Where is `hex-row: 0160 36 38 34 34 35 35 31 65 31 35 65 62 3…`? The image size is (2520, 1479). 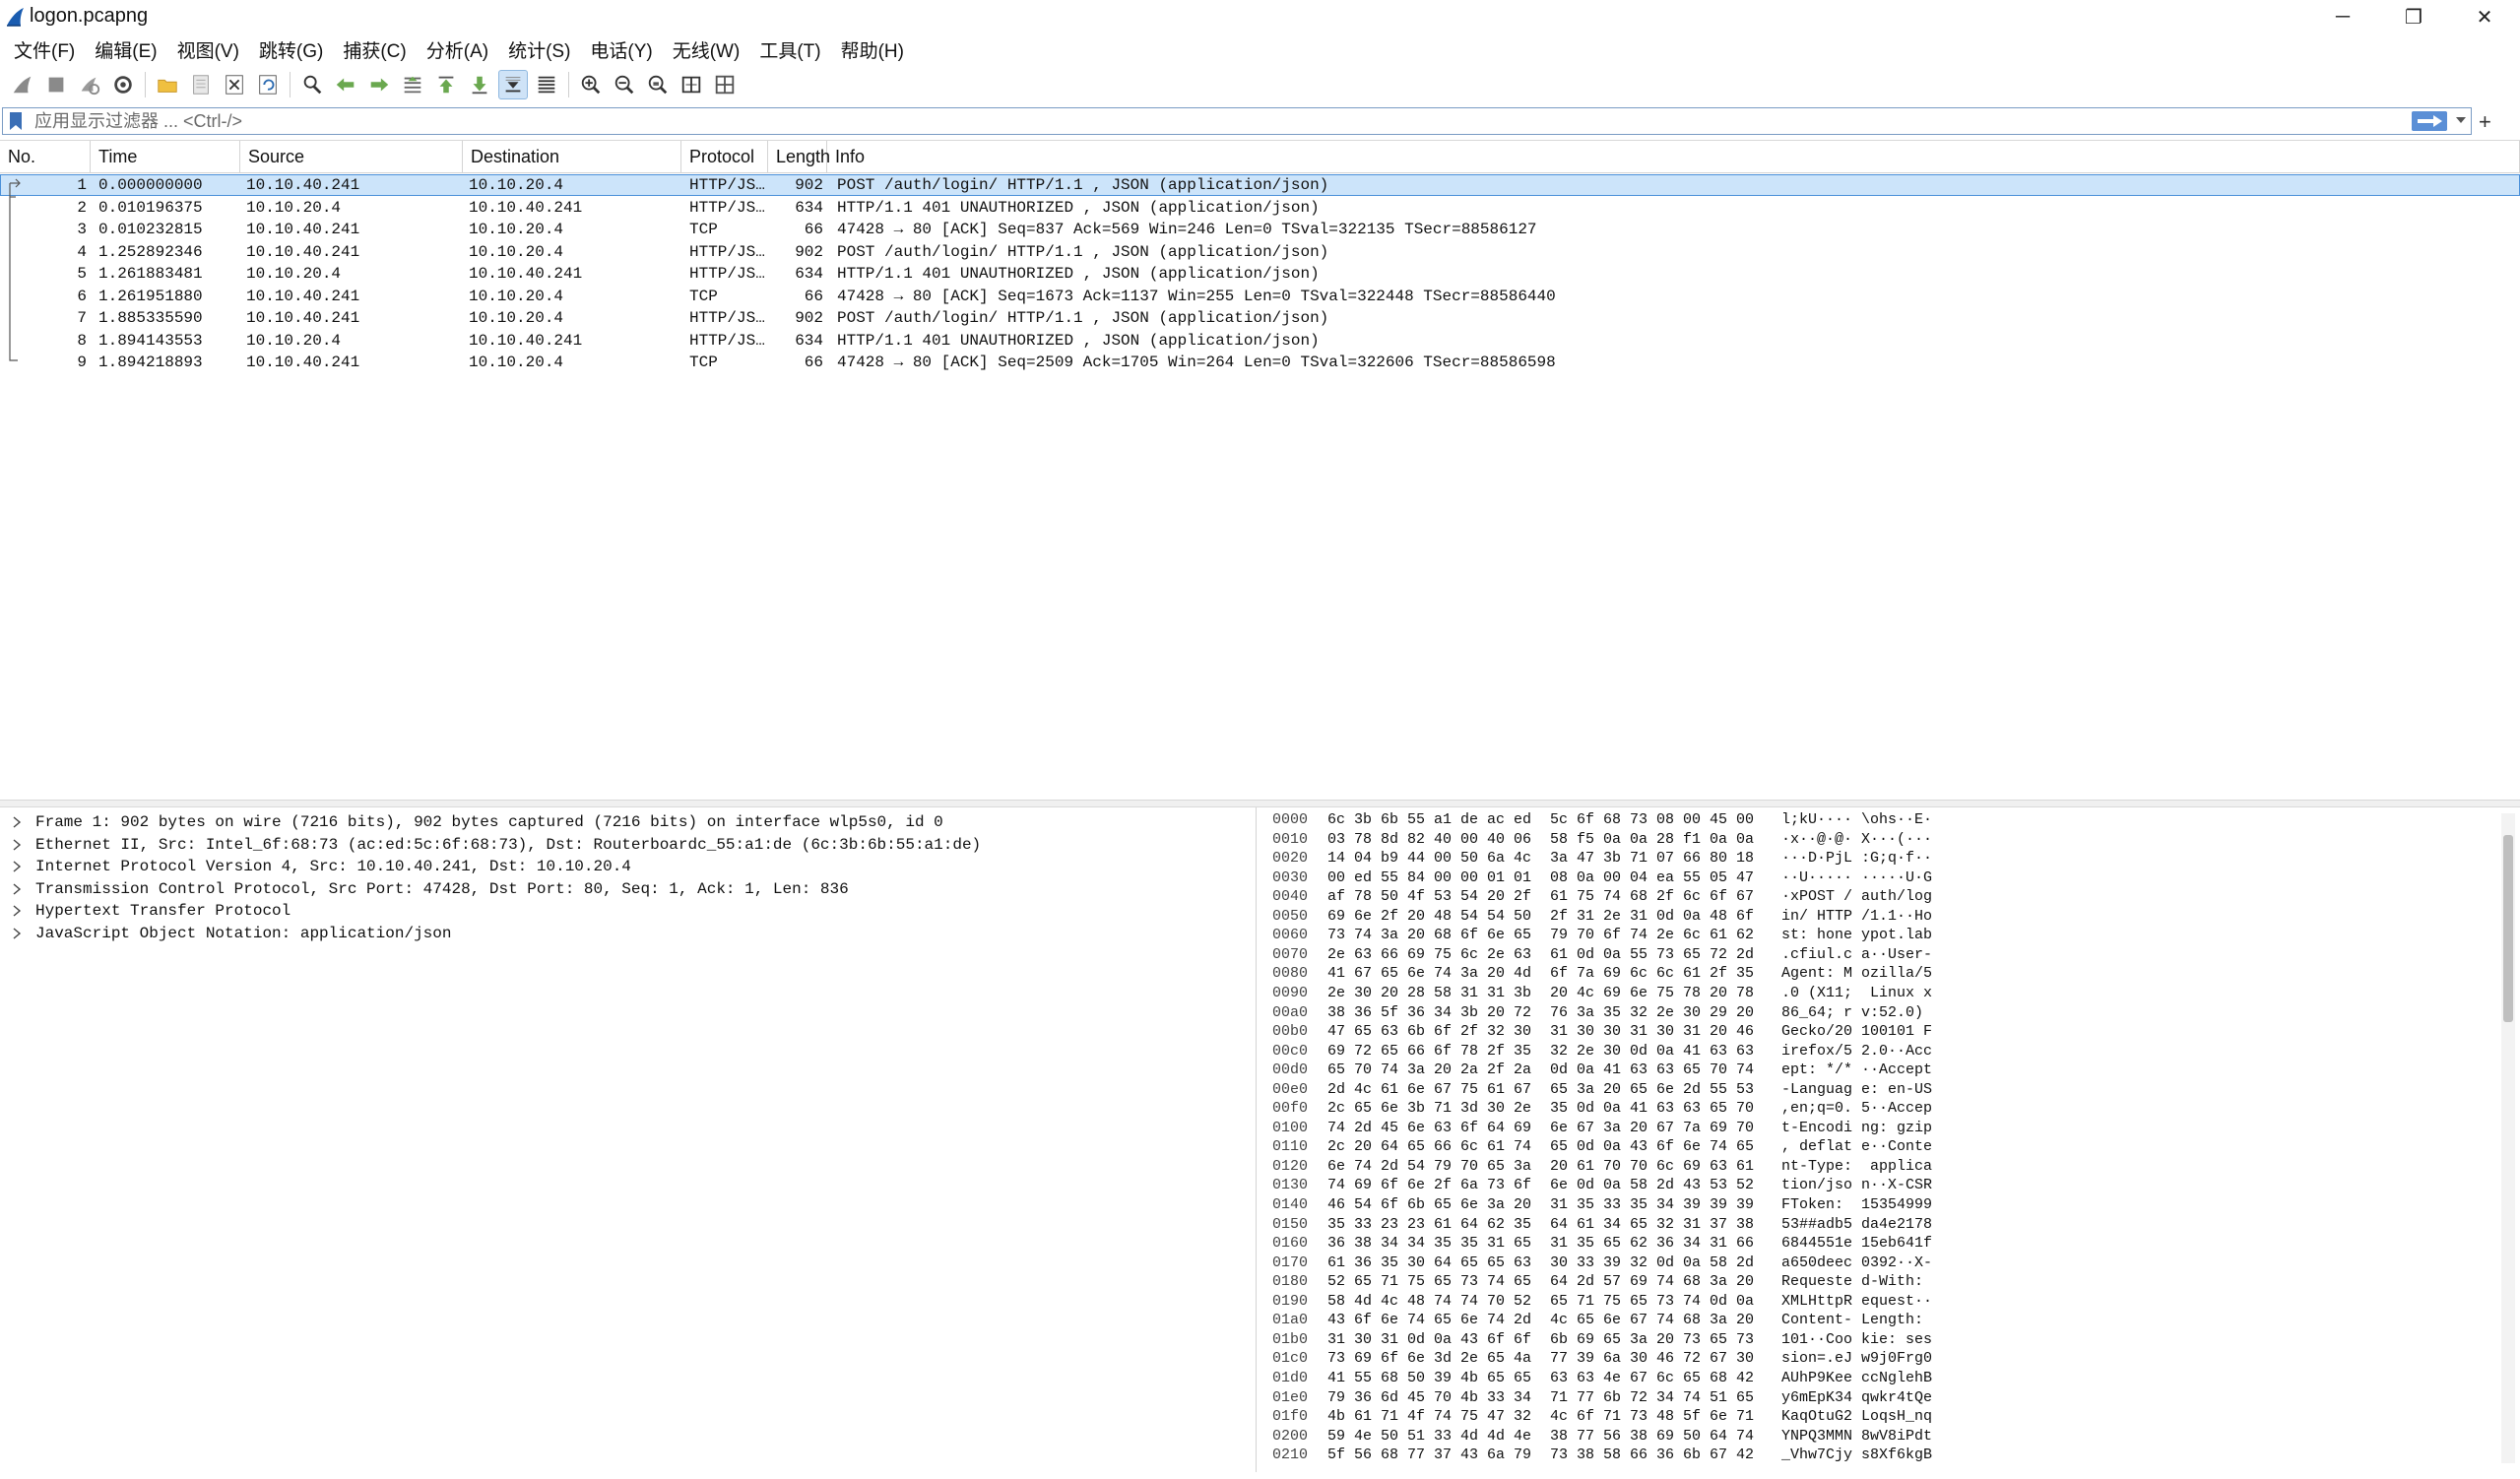
hex-row: 0160 36 38 34 34 35 35 31 65 31 35 65 62 3… is located at coordinates (1874, 1244).